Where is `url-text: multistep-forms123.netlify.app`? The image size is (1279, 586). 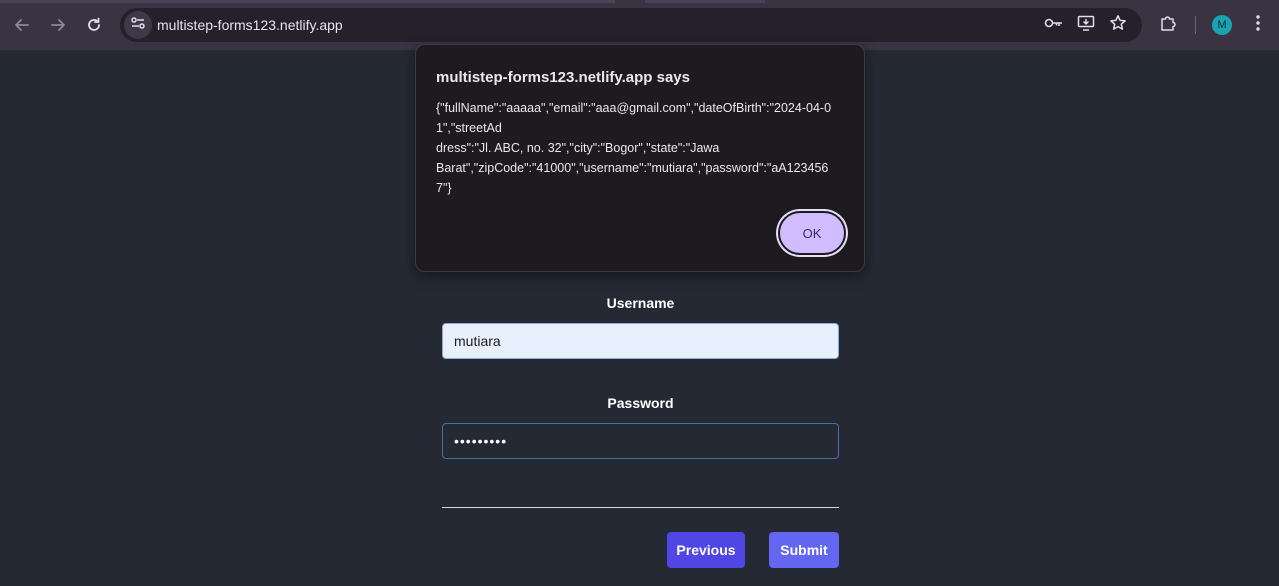 url-text: multistep-forms123.netlify.app is located at coordinates (250, 25).